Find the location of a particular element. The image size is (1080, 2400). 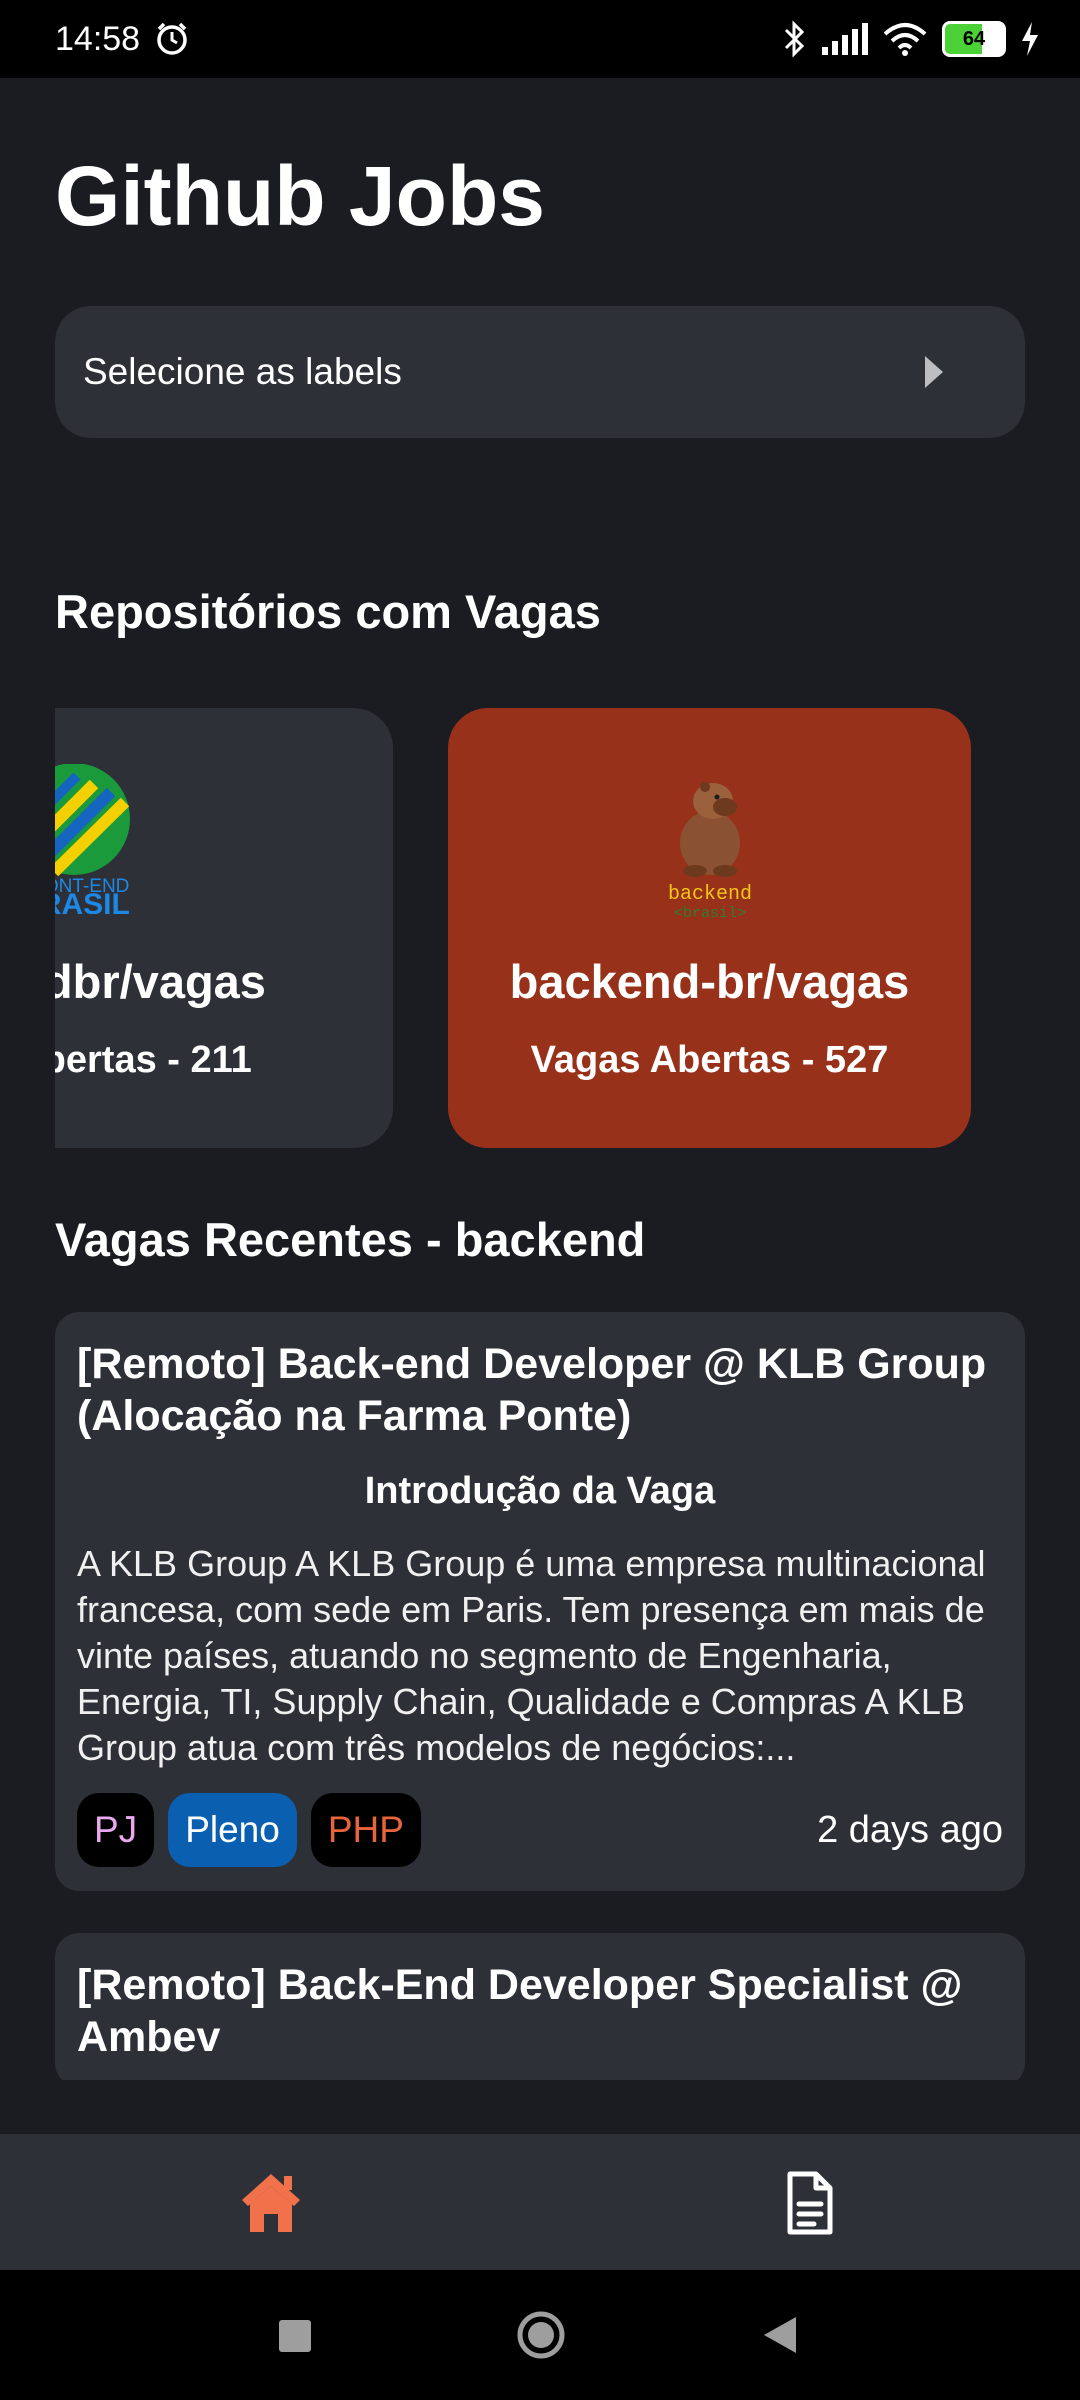

repo-name: backend-br/vagas is located at coordinates (709, 981).